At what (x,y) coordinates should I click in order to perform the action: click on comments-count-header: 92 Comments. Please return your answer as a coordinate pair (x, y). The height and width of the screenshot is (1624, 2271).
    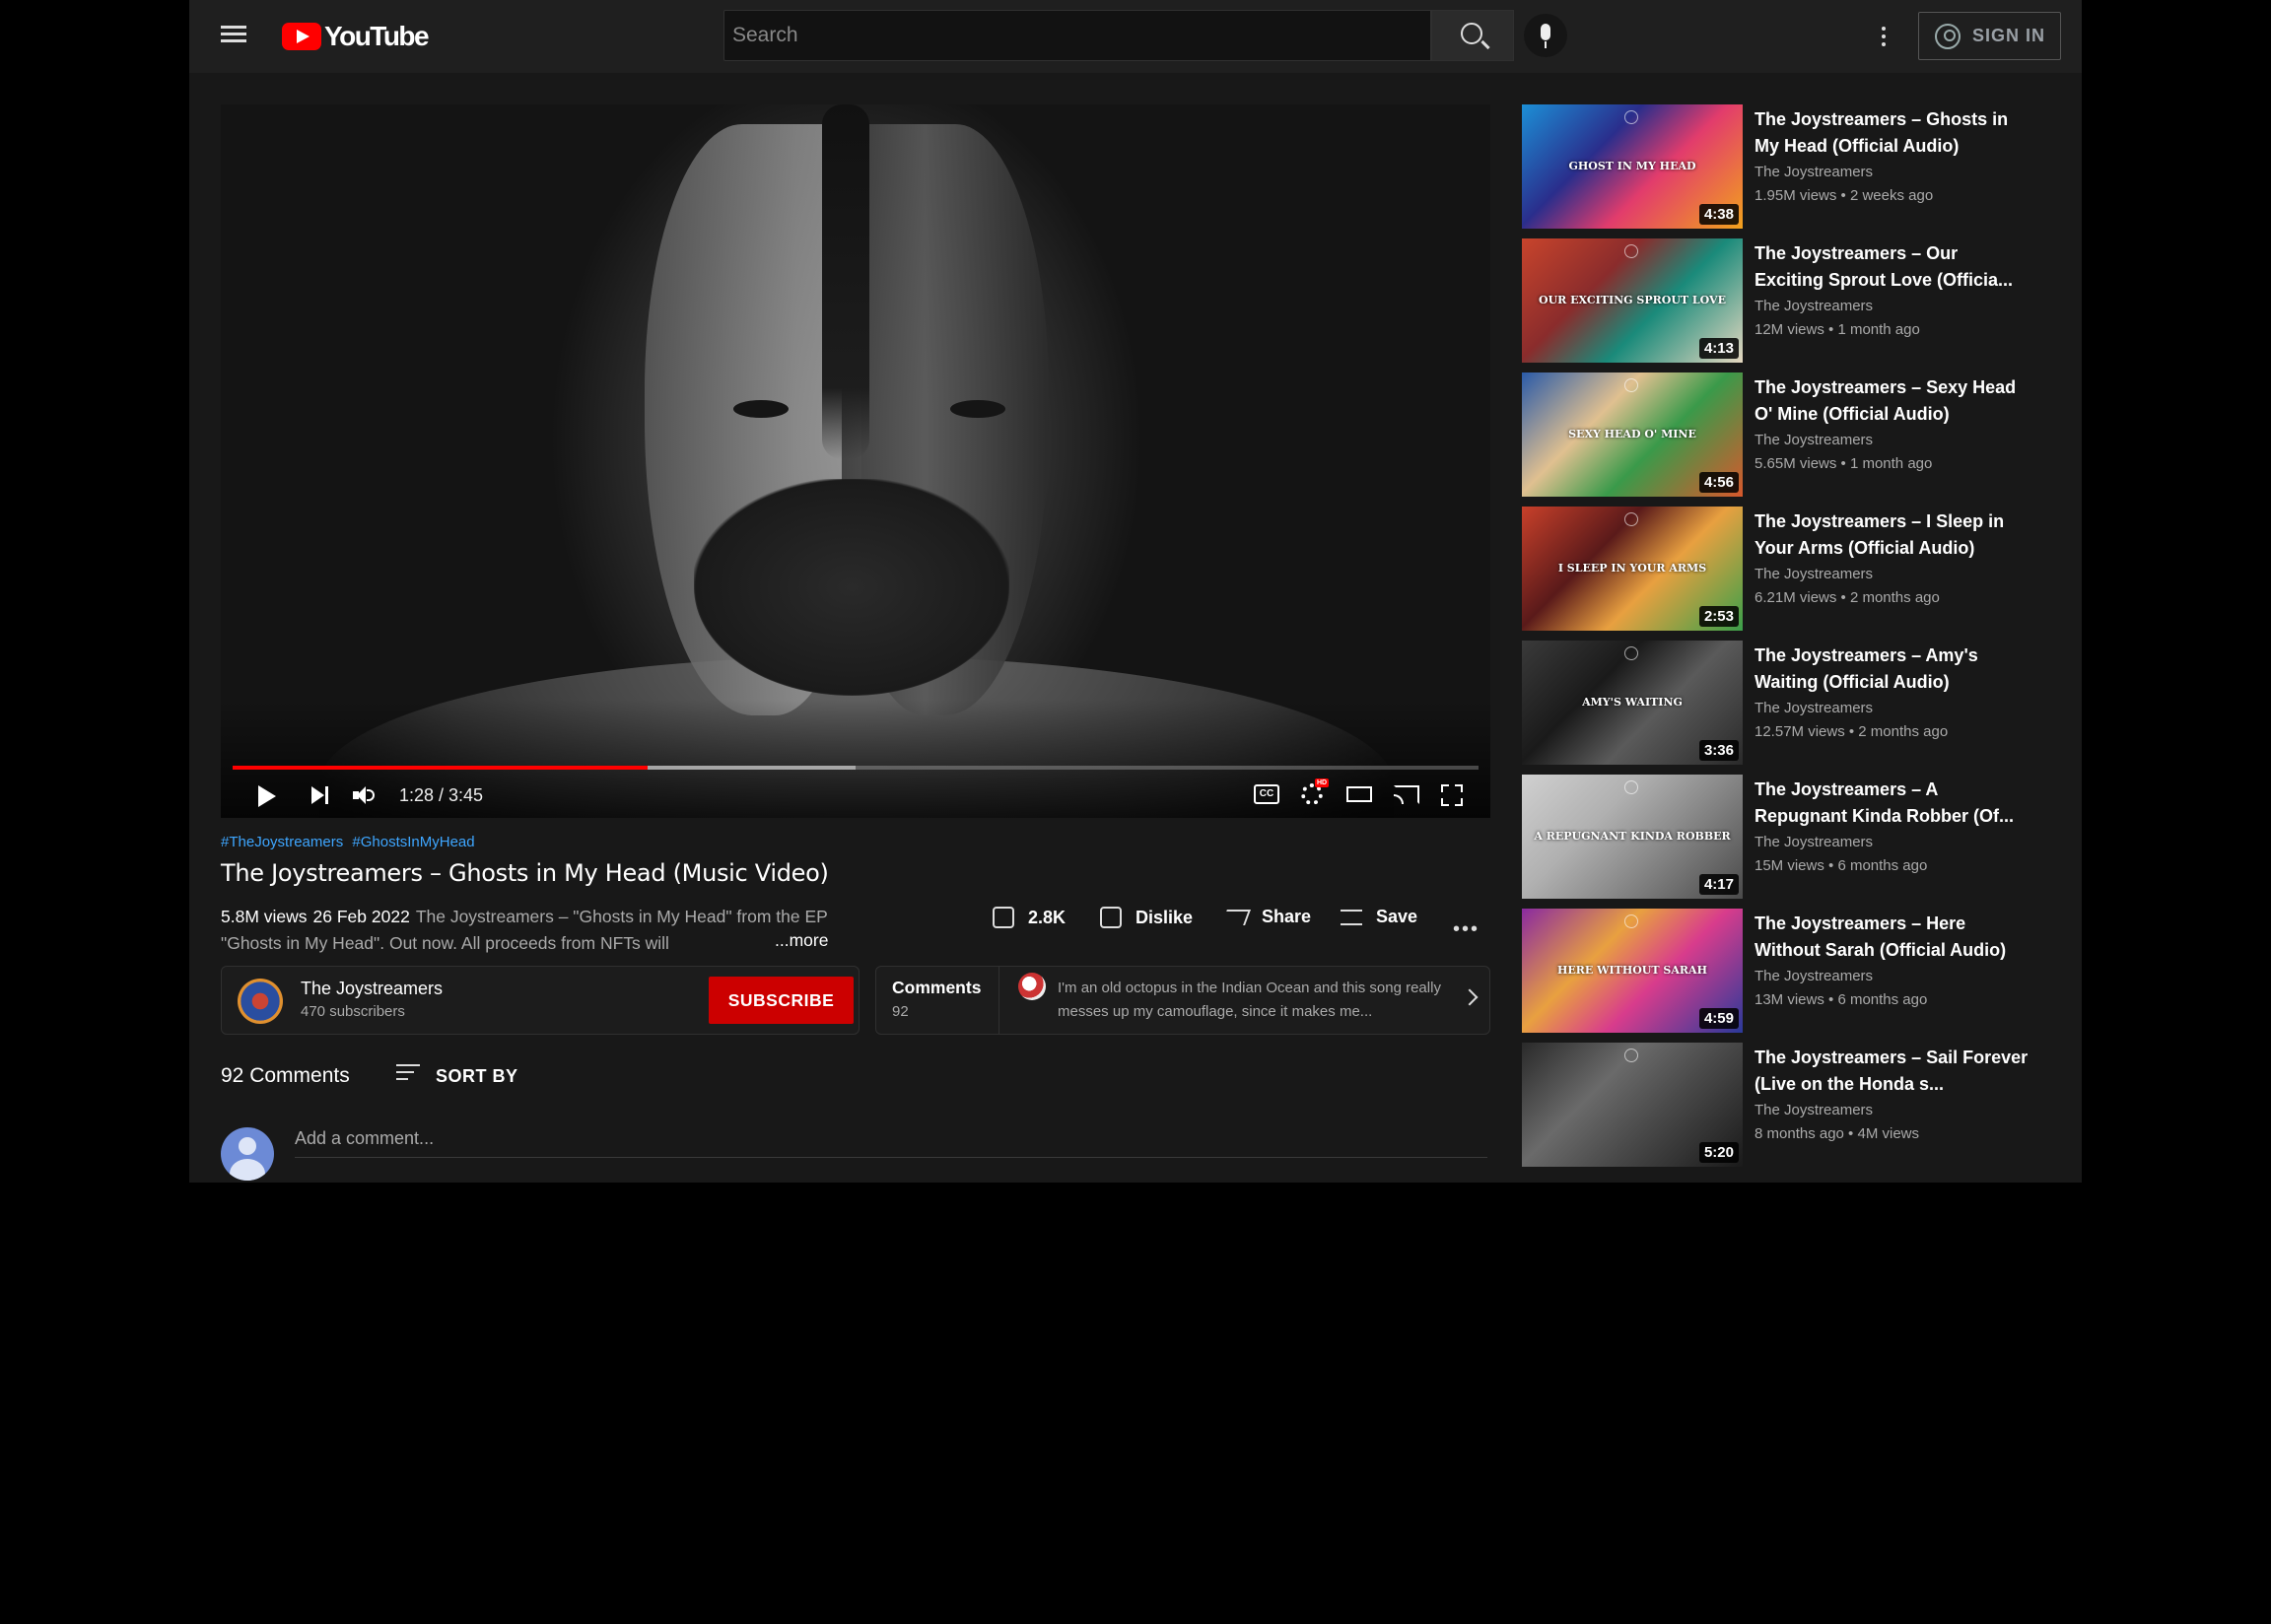
    Looking at the image, I should click on (285, 1076).